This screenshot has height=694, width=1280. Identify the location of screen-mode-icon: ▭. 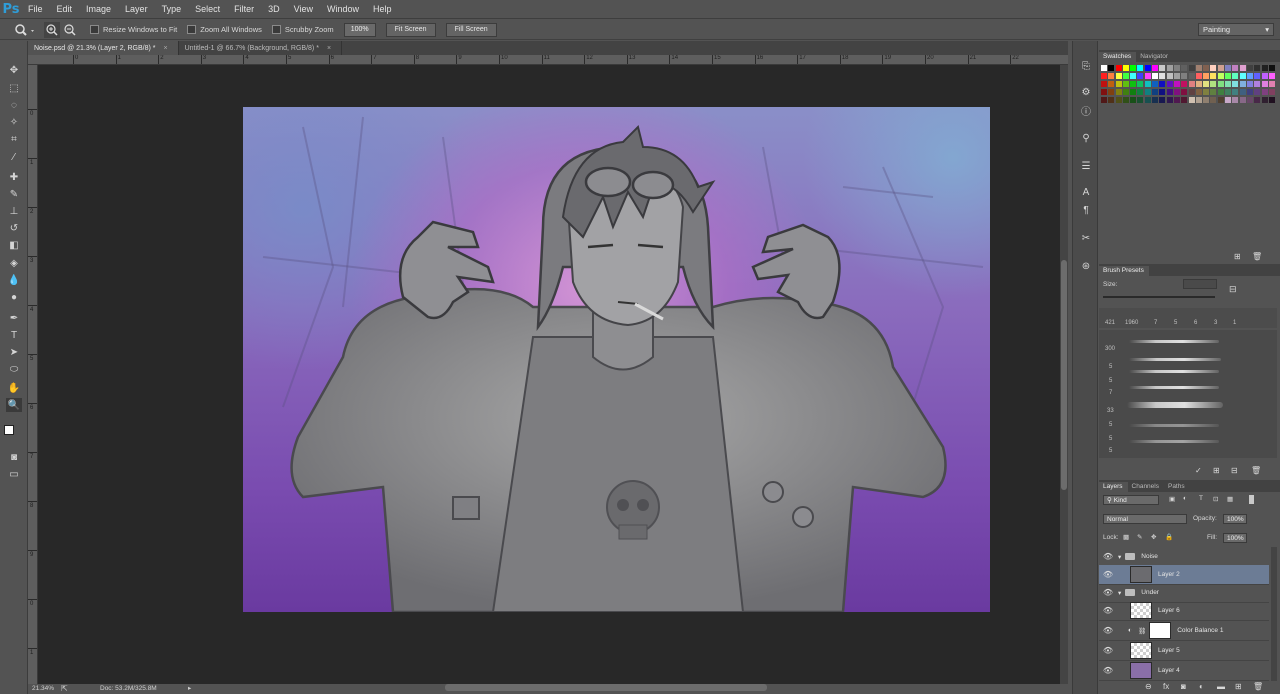
(14, 474).